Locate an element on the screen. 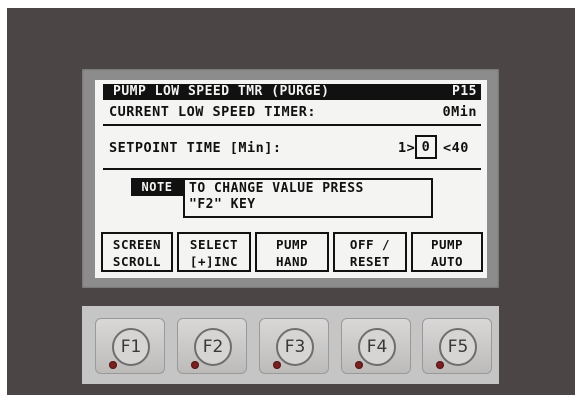  f5-key-label: F5 is located at coordinates (458, 347).